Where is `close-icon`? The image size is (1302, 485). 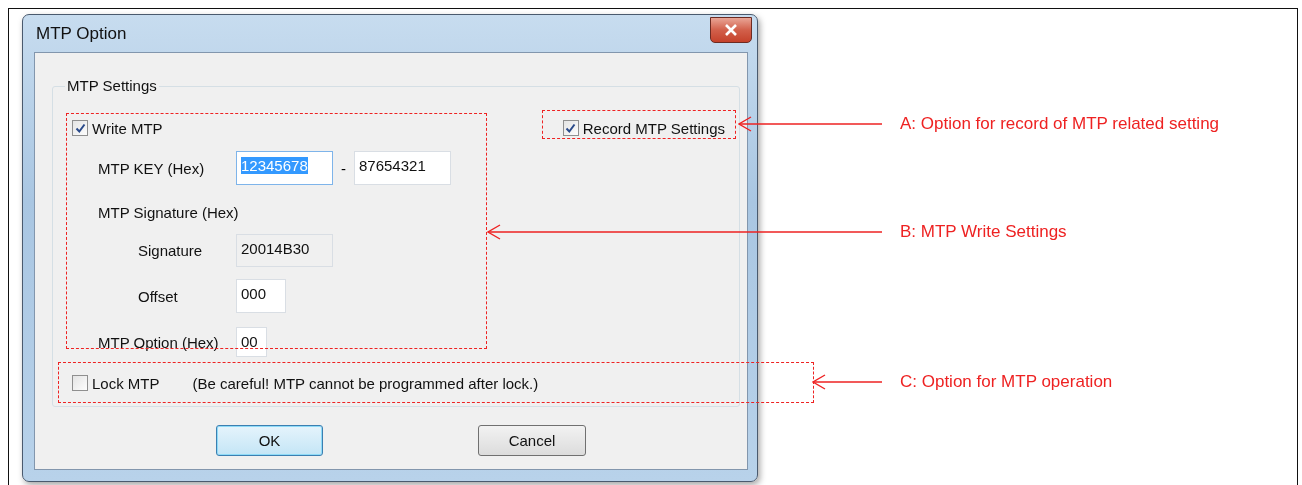
close-icon is located at coordinates (731, 29).